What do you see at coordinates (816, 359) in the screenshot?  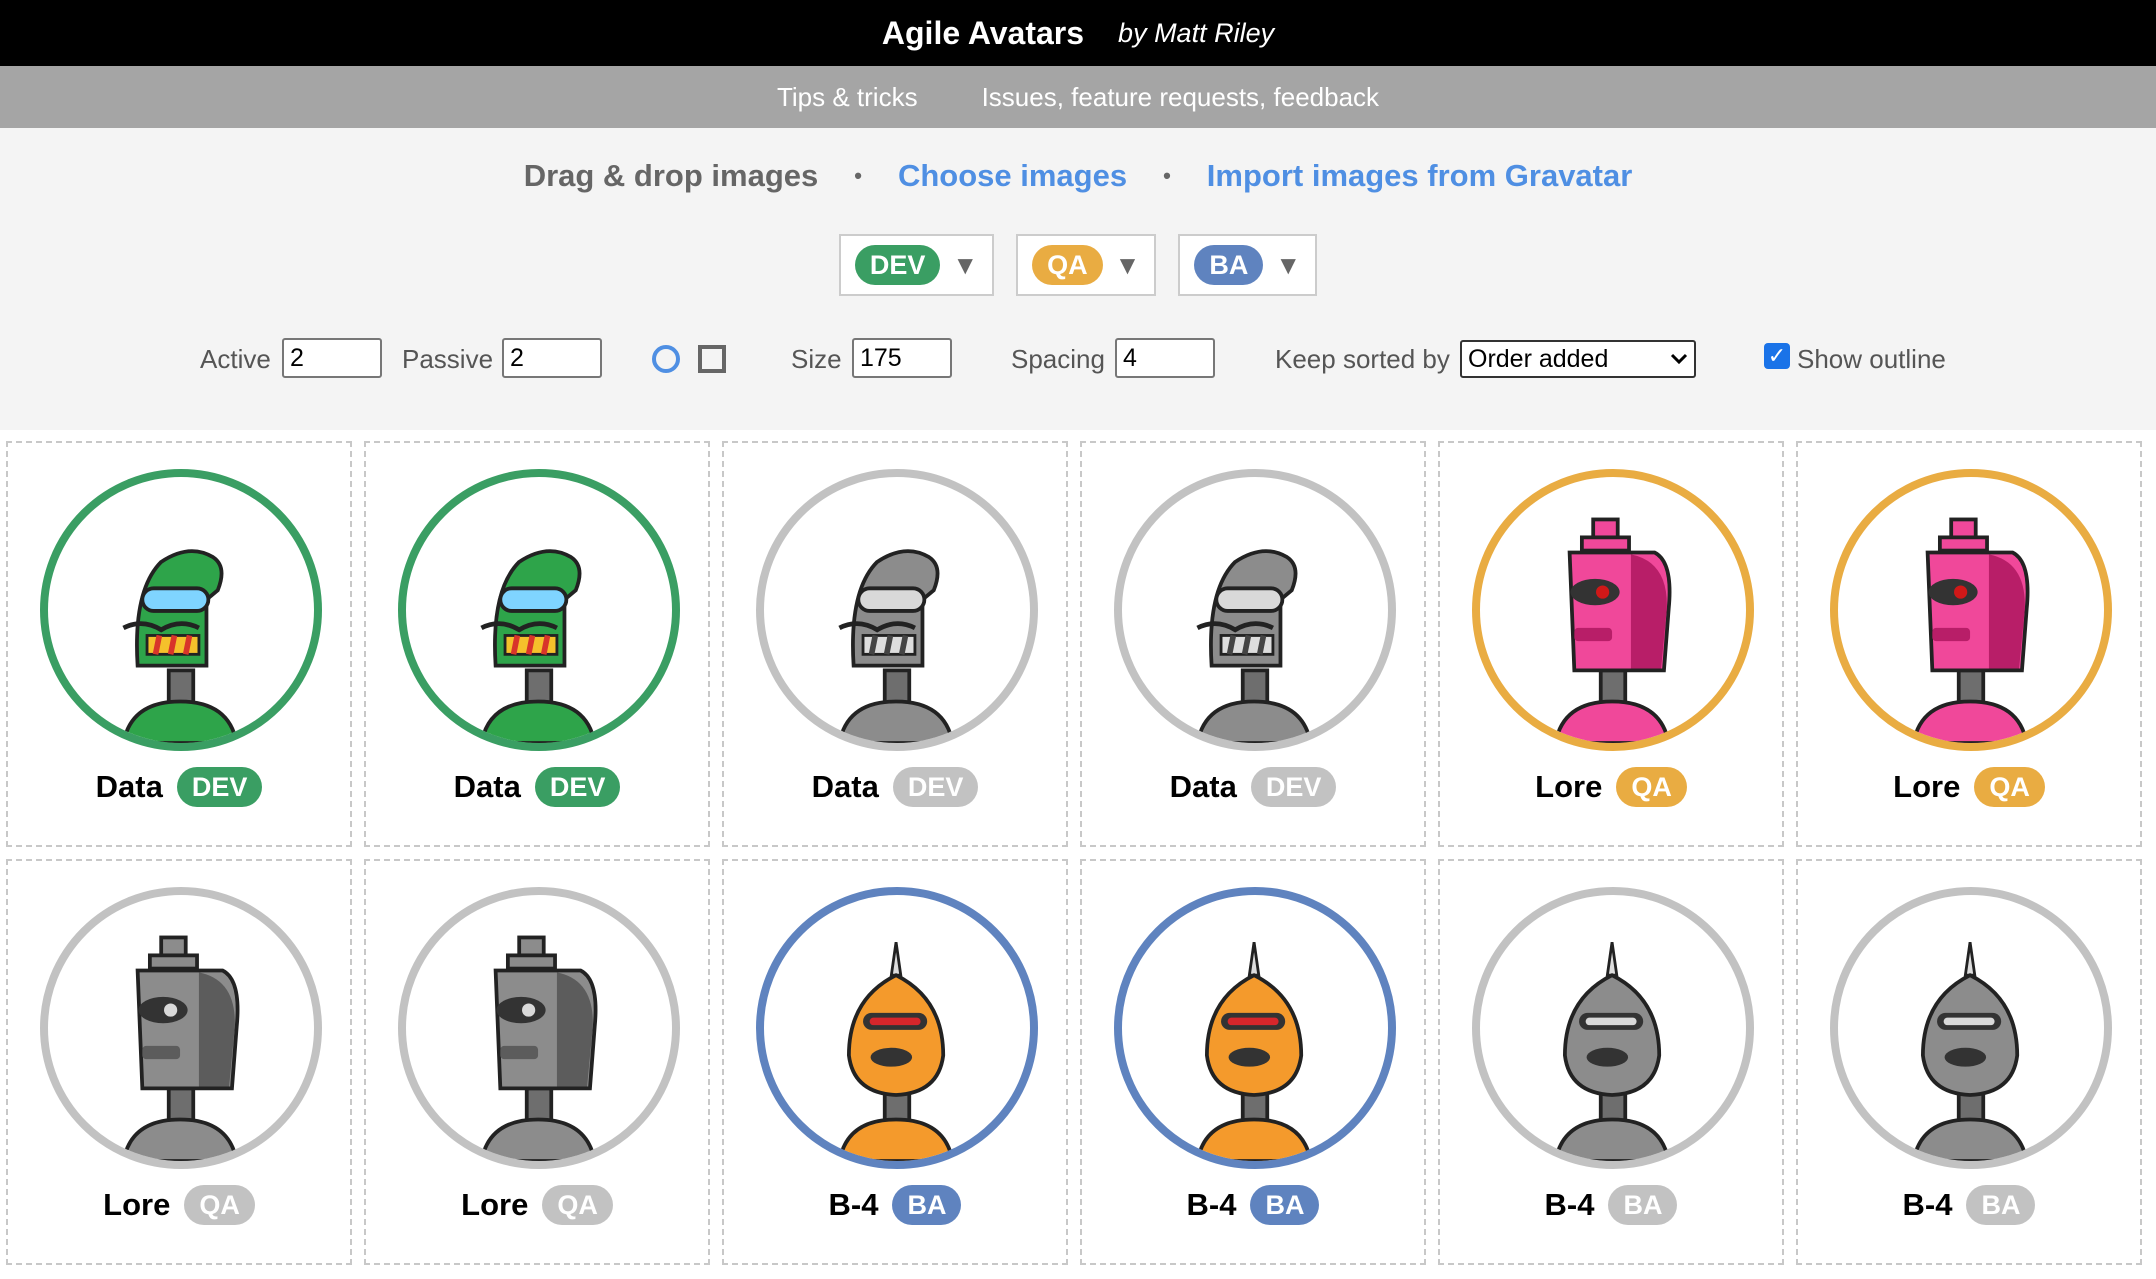 I see `size-label: Size` at bounding box center [816, 359].